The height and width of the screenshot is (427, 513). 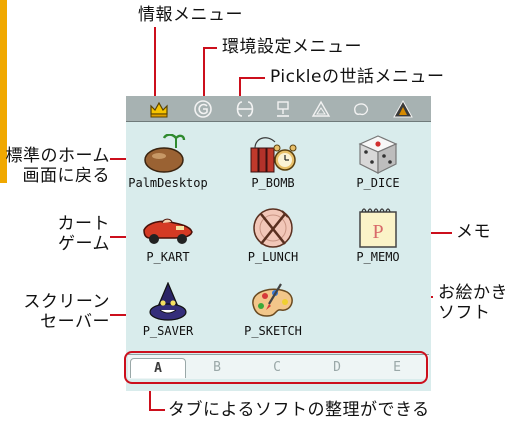 I want to click on plant-icon, so click(x=283, y=108).